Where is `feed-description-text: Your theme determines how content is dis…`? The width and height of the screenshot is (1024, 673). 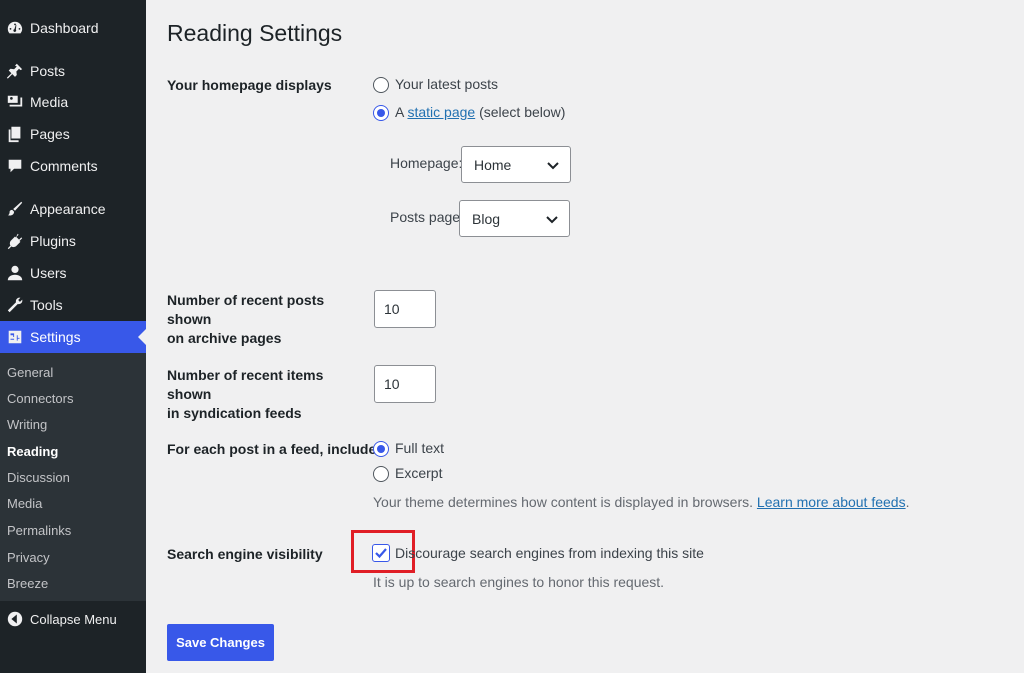
feed-description-text: Your theme determines how content is dis… is located at coordinates (563, 502).